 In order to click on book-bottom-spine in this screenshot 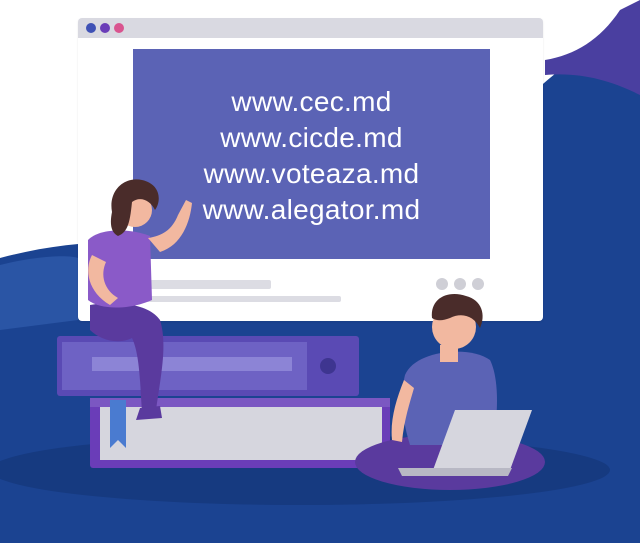, I will do `click(240, 402)`.